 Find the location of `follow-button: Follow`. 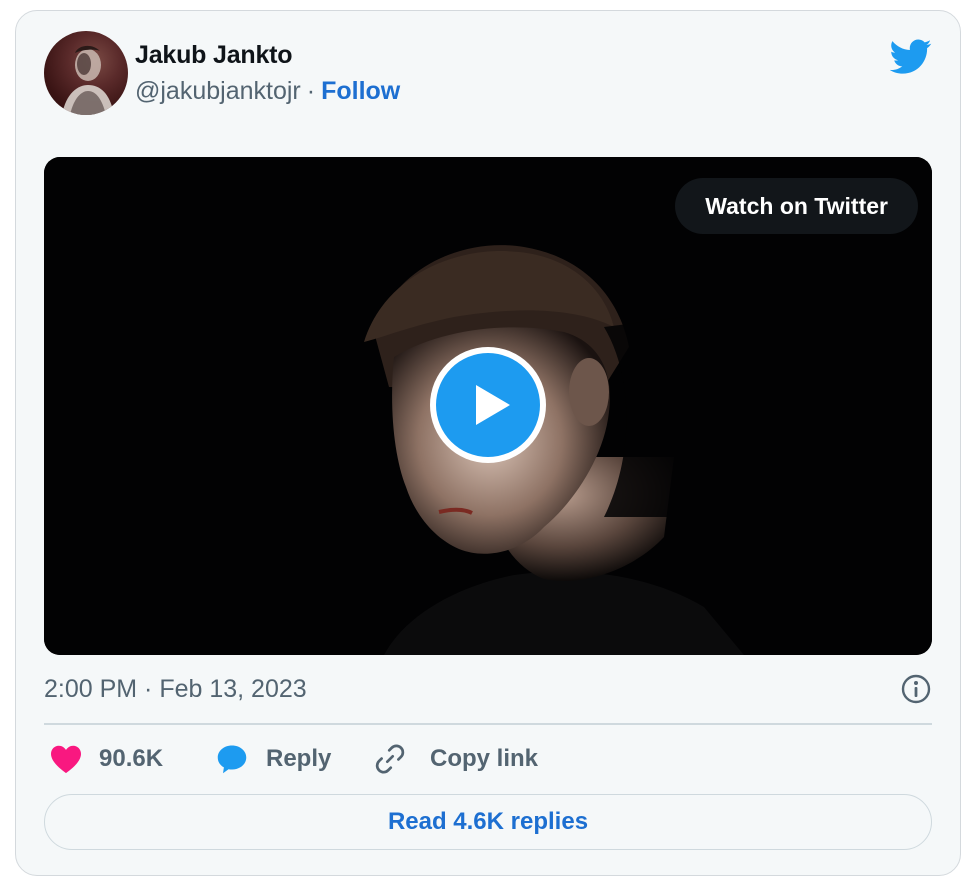

follow-button: Follow is located at coordinates (360, 91).